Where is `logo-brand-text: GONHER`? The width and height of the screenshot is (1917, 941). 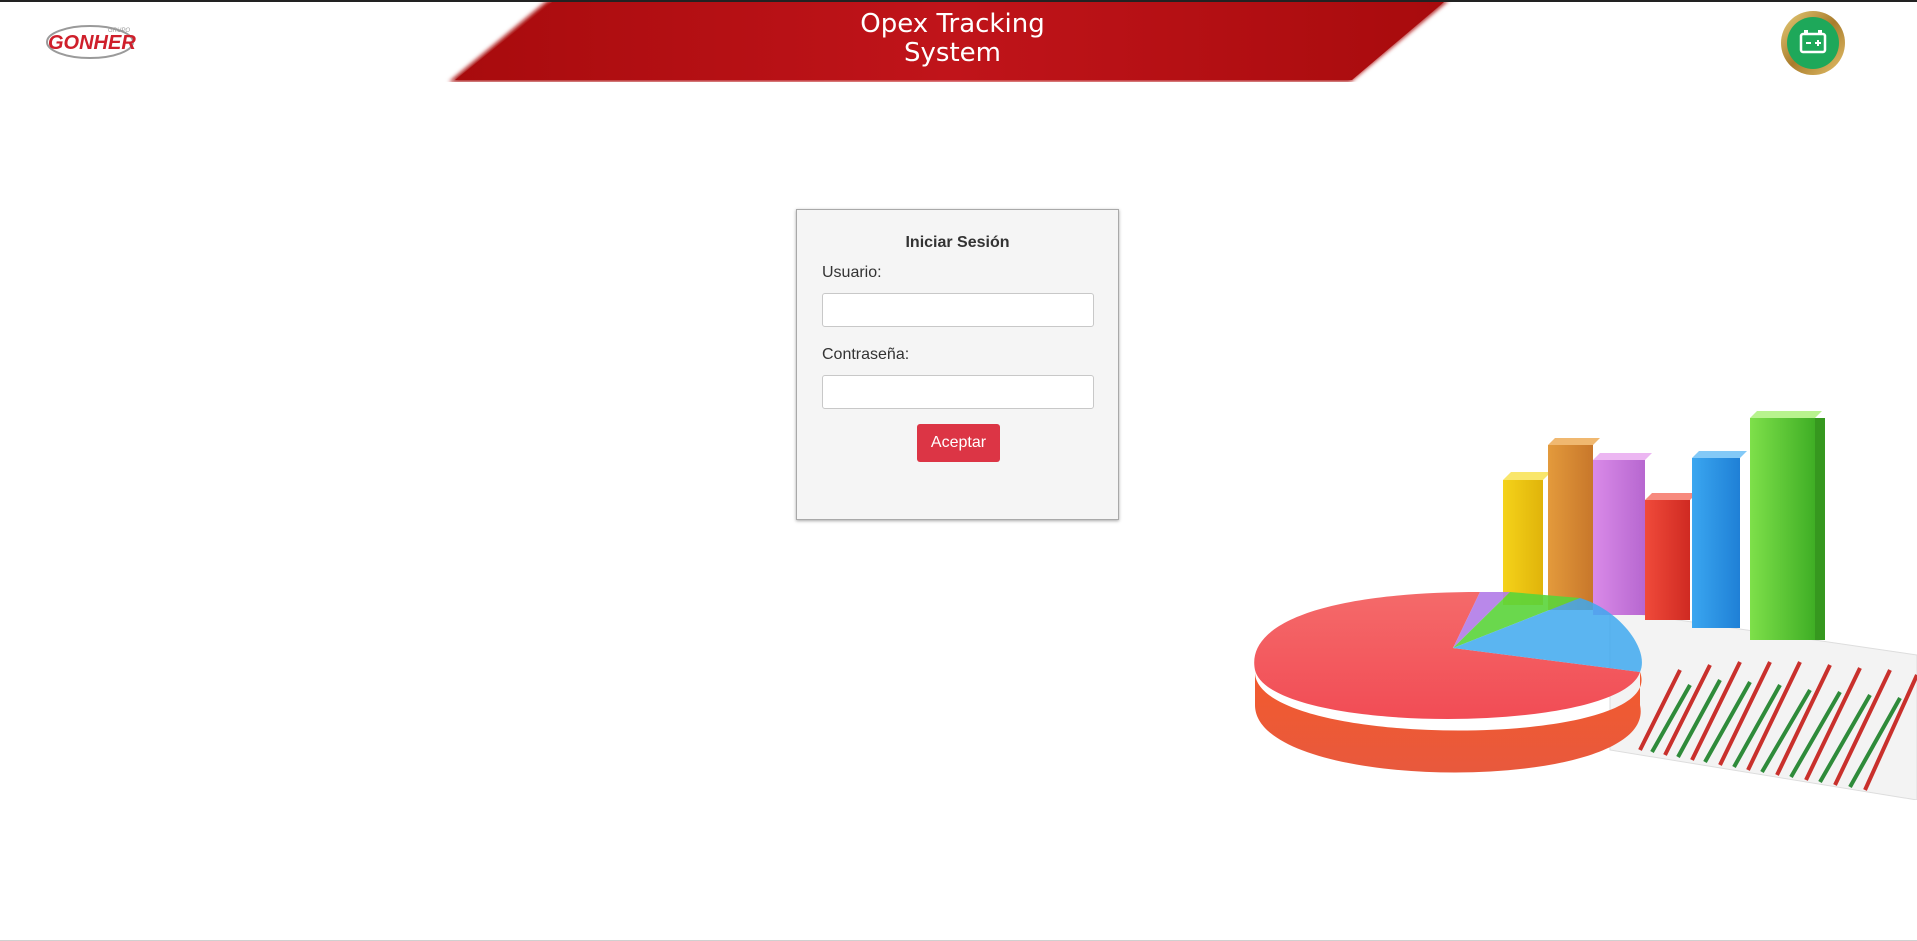 logo-brand-text: GONHER is located at coordinates (92, 43).